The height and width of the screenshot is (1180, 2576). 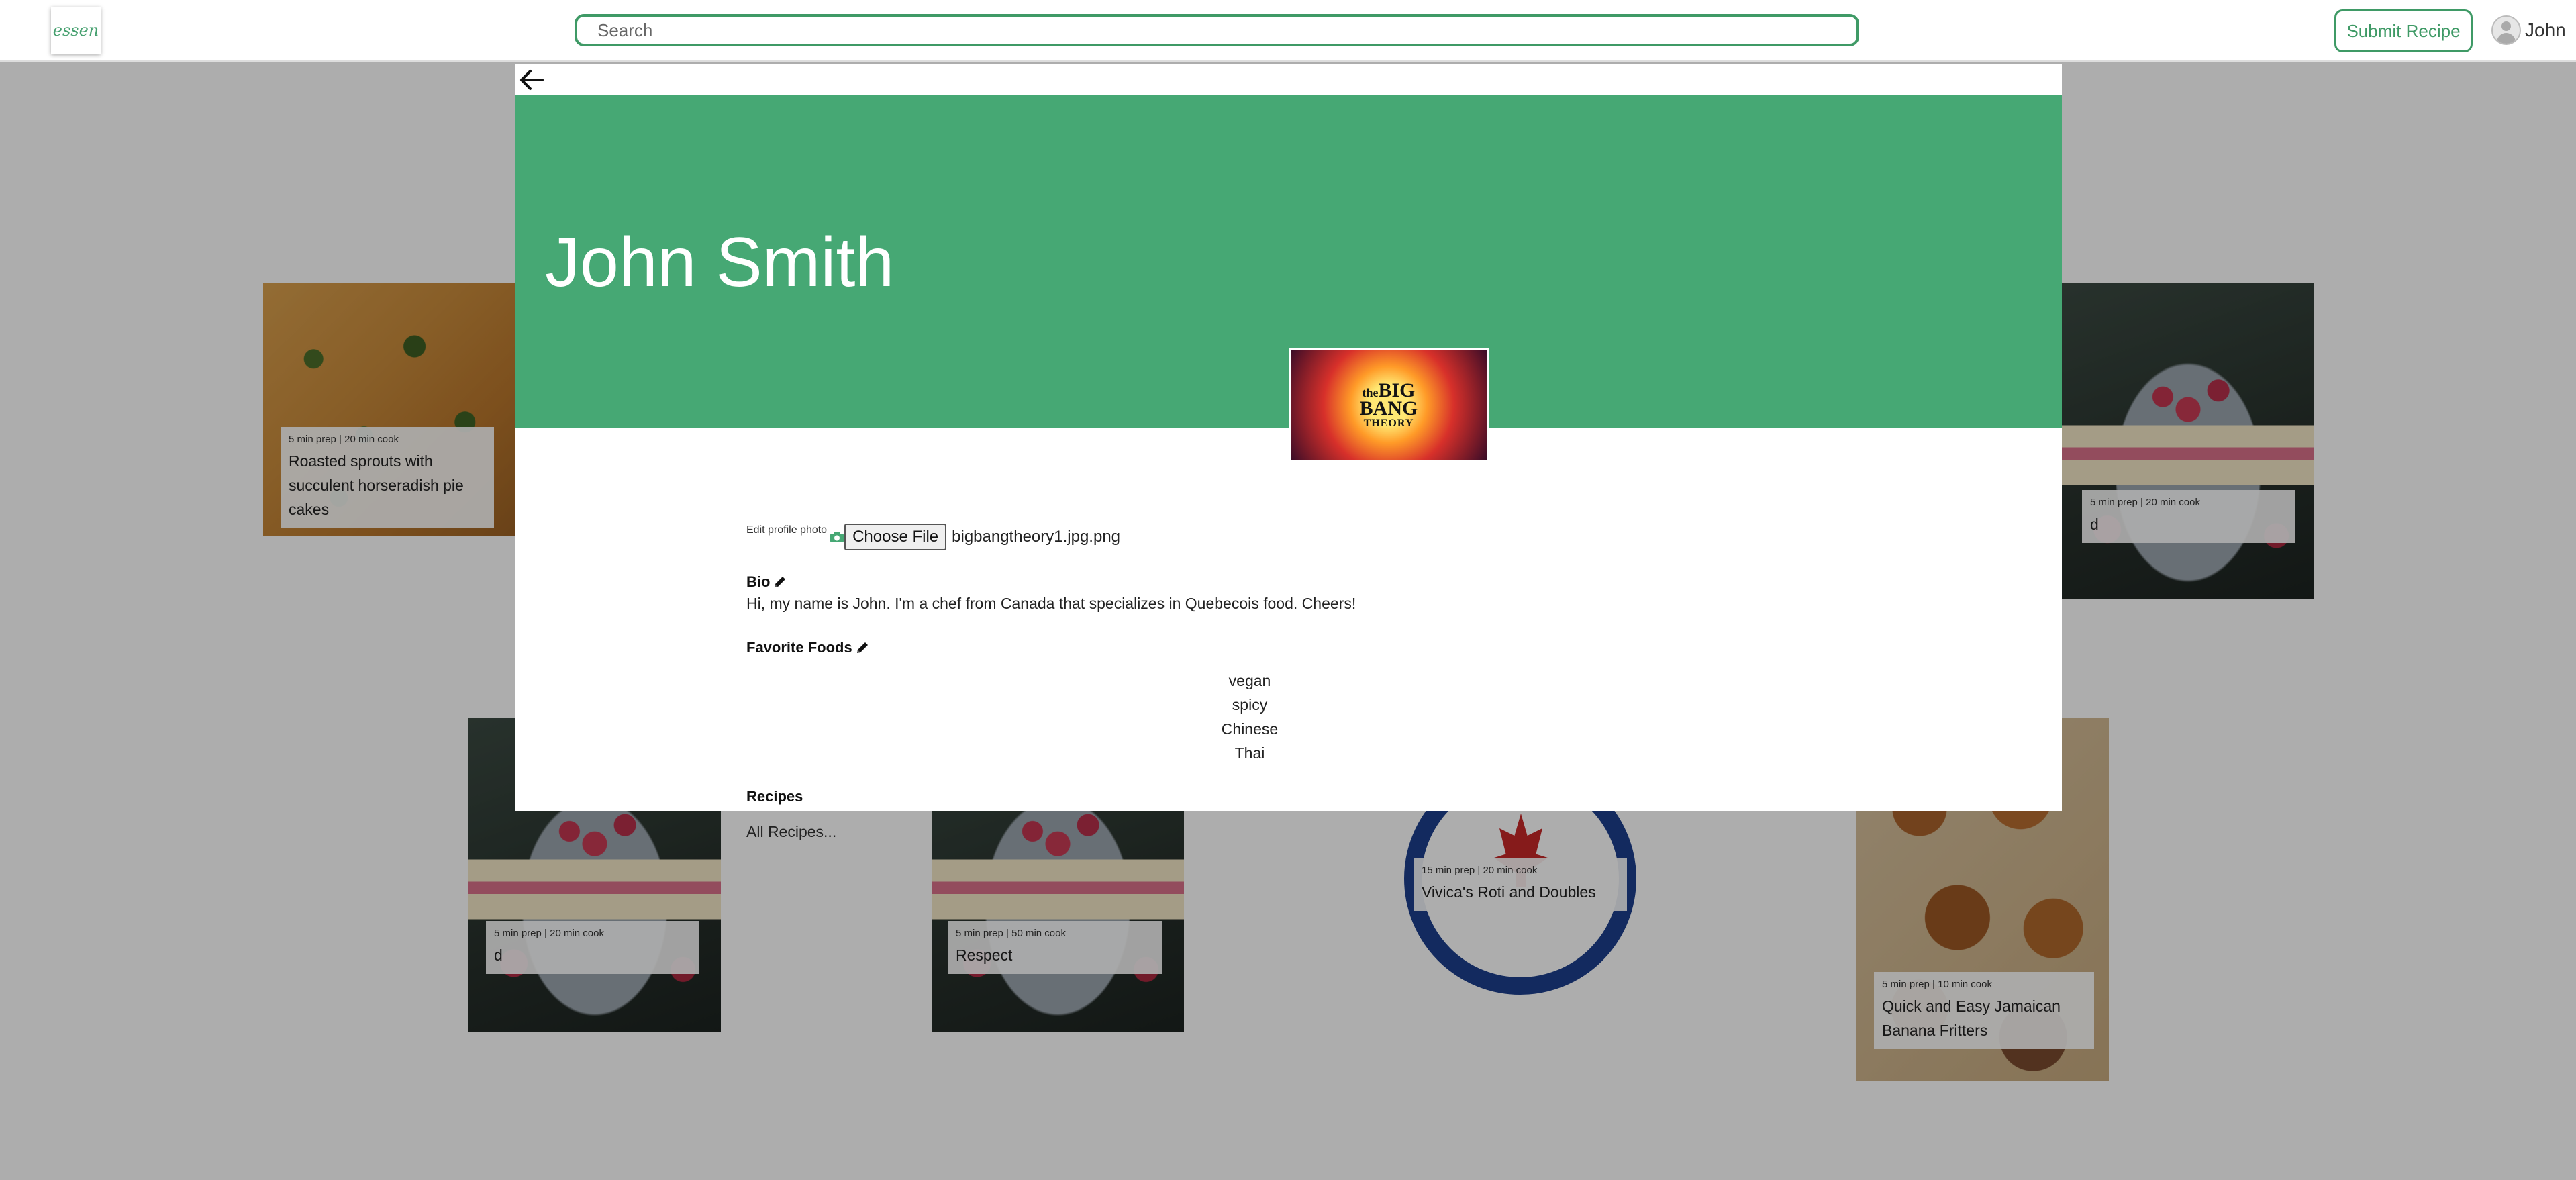 What do you see at coordinates (1250, 705) in the screenshot?
I see `favorite-food-item: spicy` at bounding box center [1250, 705].